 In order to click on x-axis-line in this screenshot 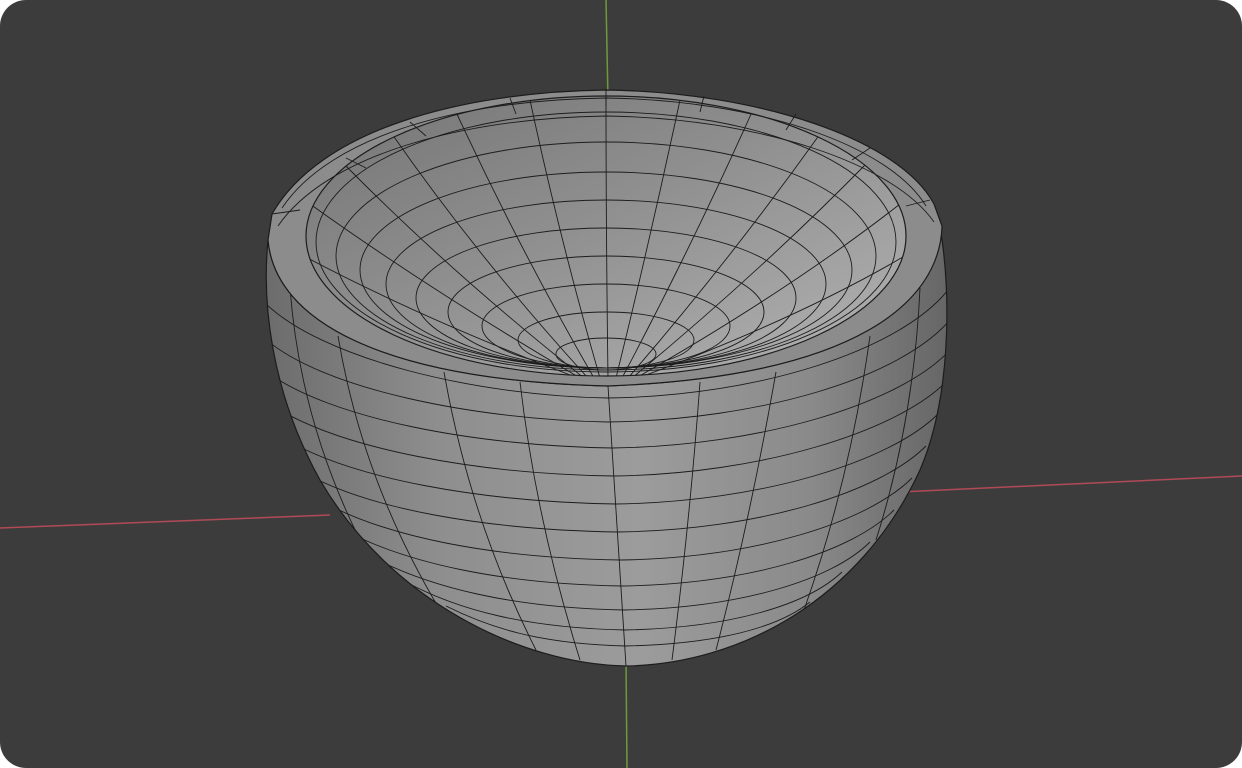, I will do `click(165, 521)`.